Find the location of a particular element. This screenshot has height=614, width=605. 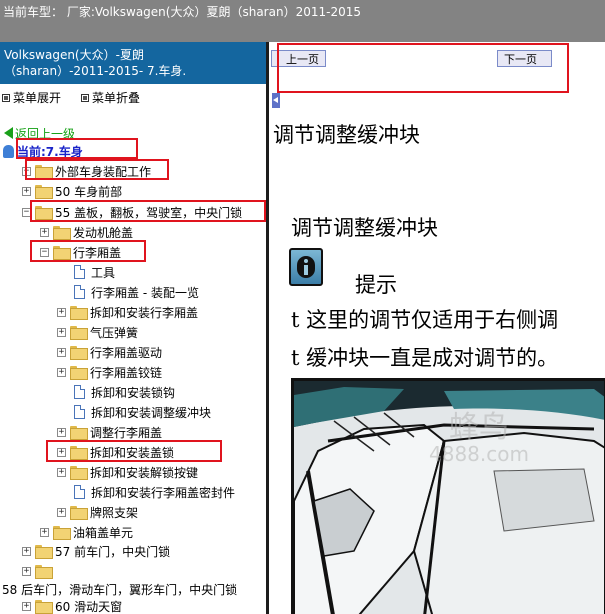

tree-node-label: 60 滑动天窗 is located at coordinates (89, 606).